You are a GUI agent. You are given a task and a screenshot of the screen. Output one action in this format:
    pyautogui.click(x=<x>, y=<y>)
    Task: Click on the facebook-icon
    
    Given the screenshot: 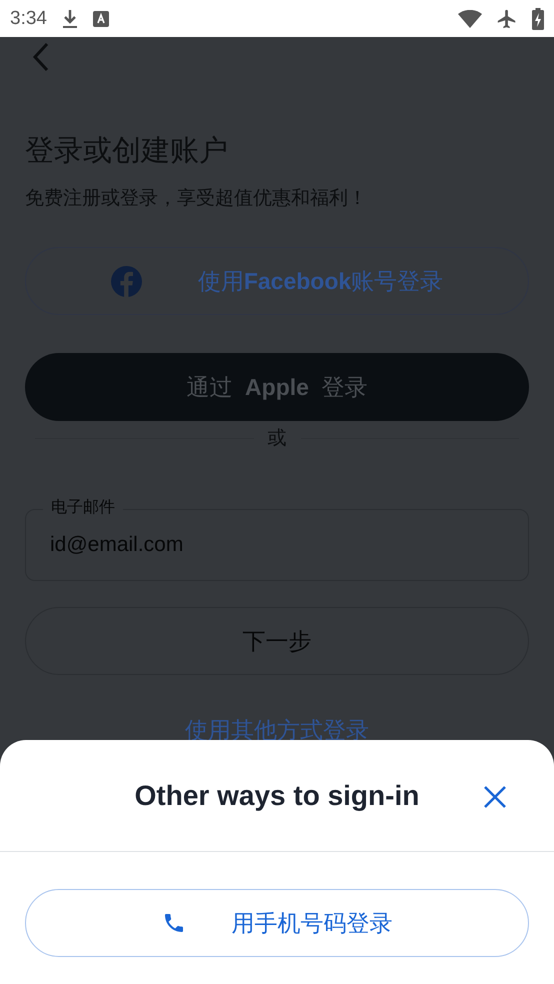 What is the action you would take?
    pyautogui.click(x=126, y=281)
    